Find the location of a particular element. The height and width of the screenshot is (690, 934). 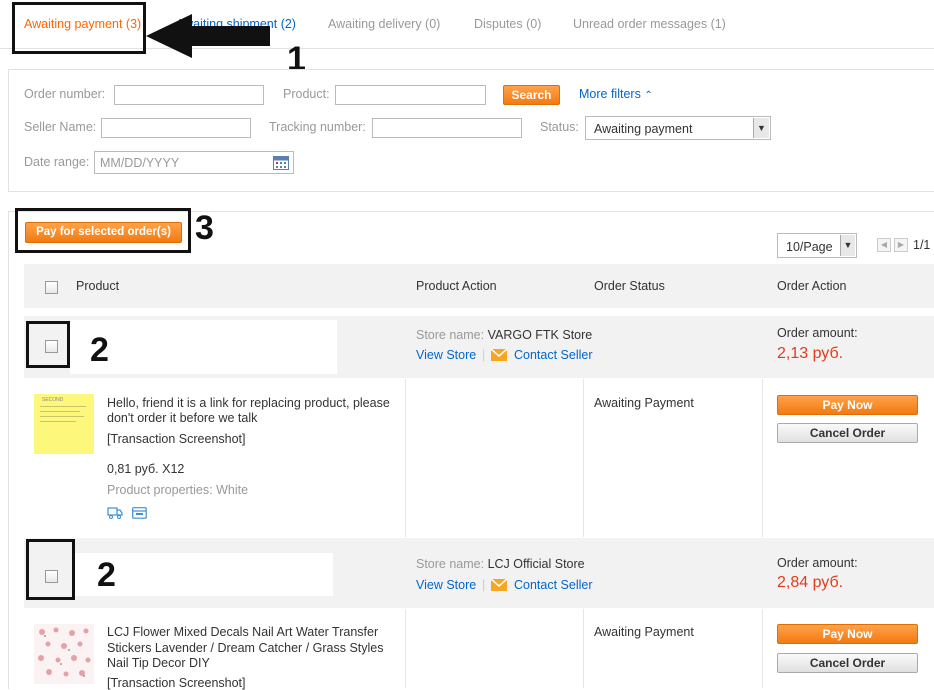

chevron-up-icon: ⌃ is located at coordinates (648, 95).